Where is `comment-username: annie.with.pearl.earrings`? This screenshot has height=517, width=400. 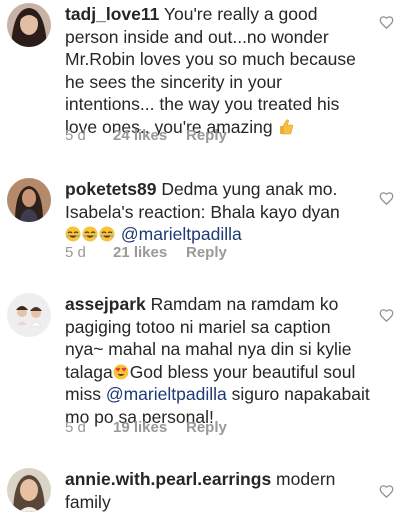
comment-username: annie.with.pearl.earrings is located at coordinates (168, 479).